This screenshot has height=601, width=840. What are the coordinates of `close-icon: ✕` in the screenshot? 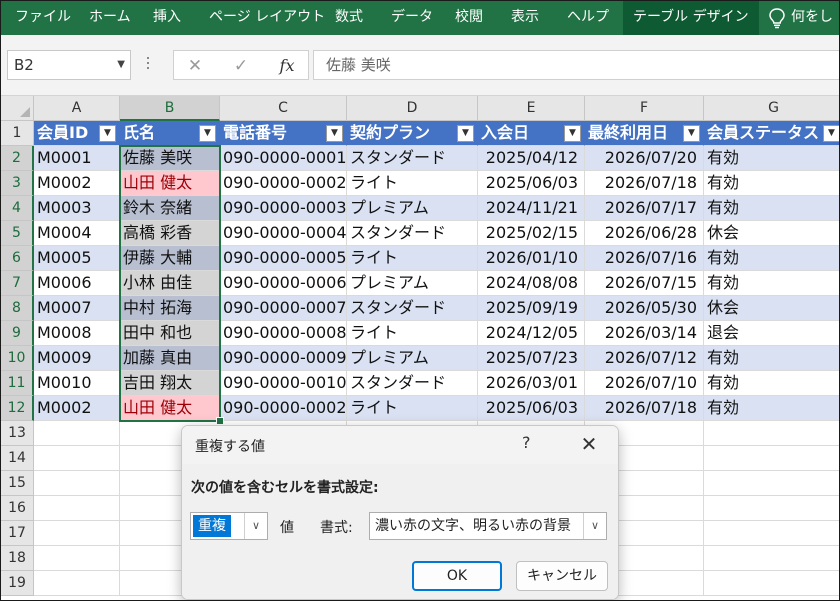 It's located at (589, 444).